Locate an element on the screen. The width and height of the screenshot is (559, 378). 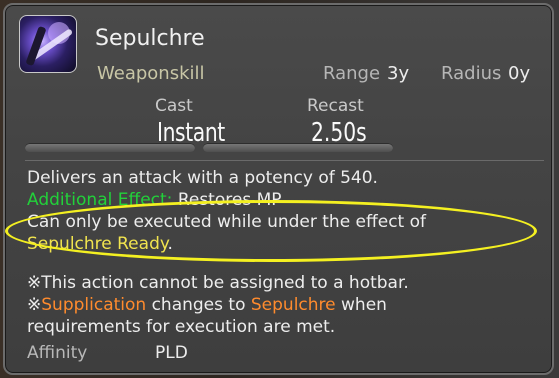
radius-label: Radius is located at coordinates (471, 73).